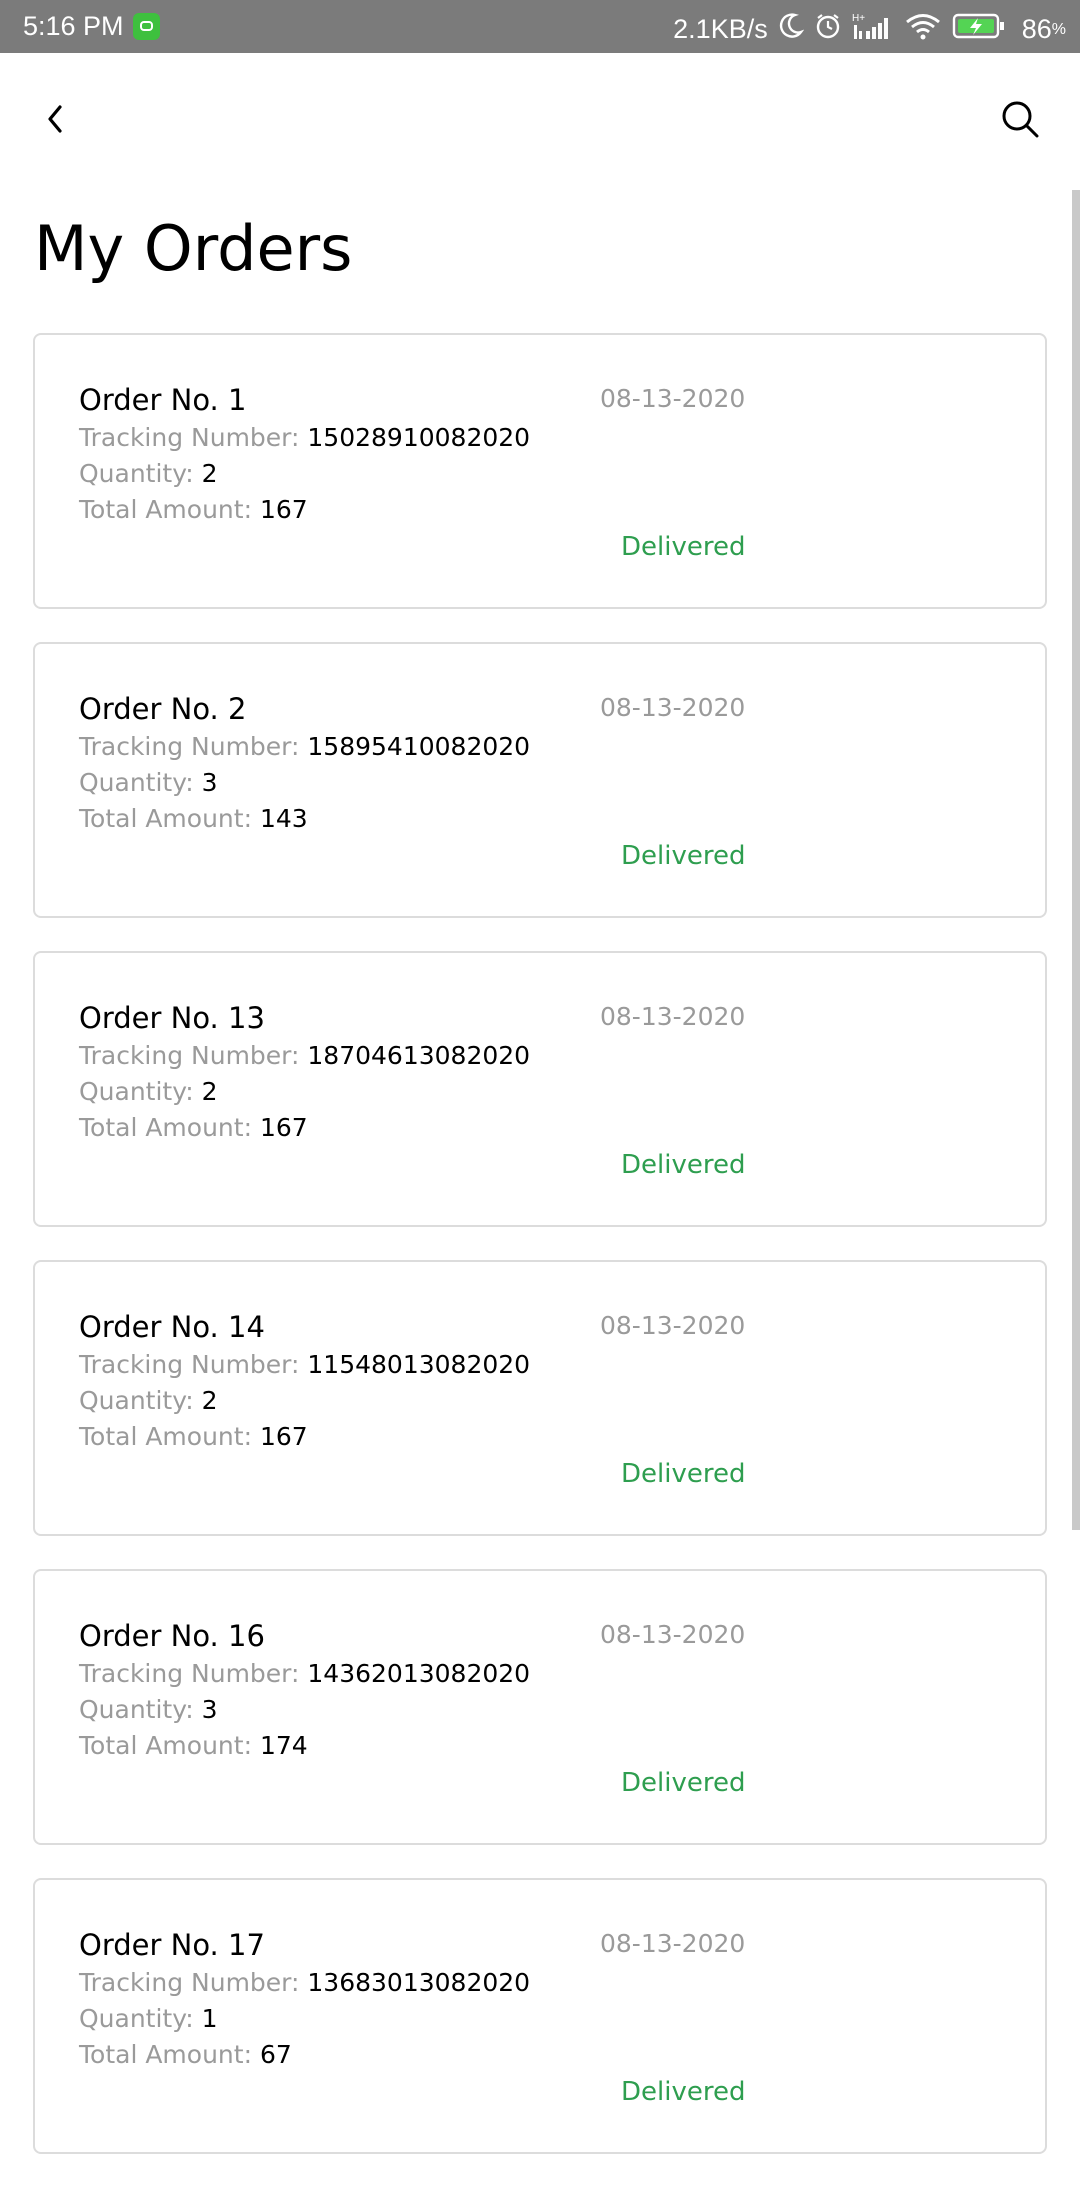 Image resolution: width=1080 pixels, height=2187 pixels. Describe the element at coordinates (1036, 29) in the screenshot. I see `battery-percent: 86` at that location.